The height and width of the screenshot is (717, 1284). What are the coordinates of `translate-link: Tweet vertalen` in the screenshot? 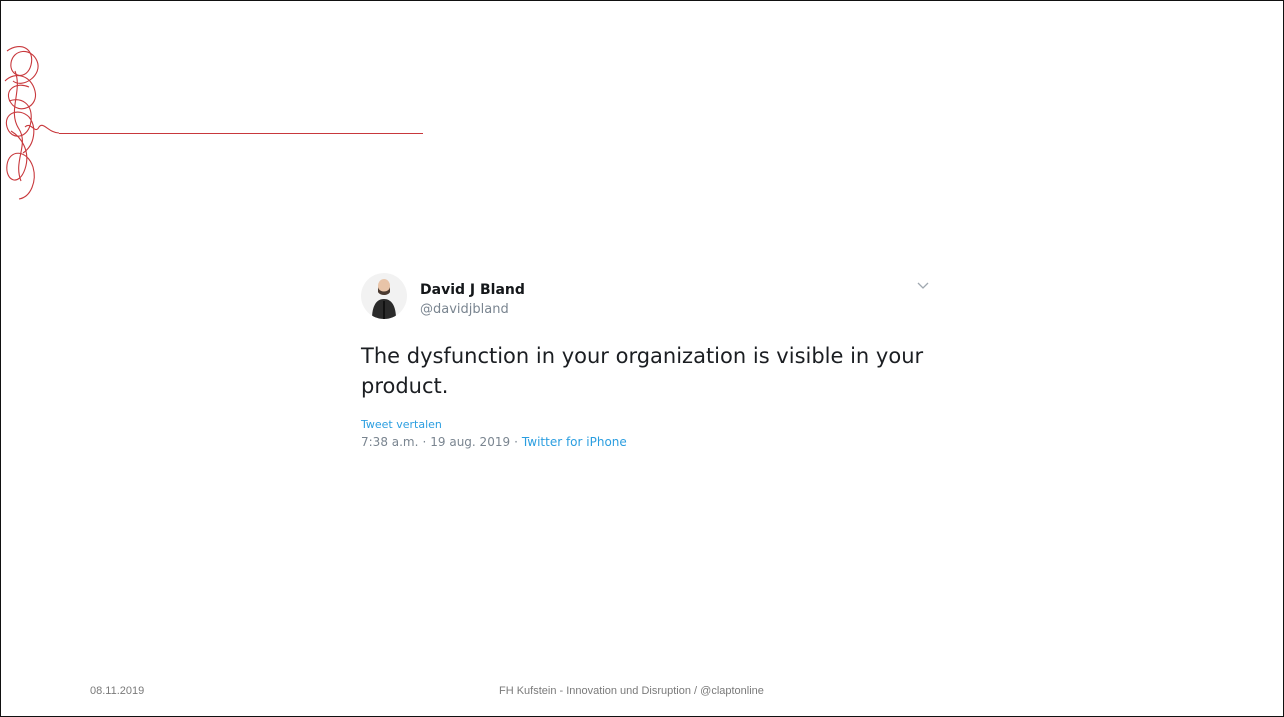 It's located at (401, 424).